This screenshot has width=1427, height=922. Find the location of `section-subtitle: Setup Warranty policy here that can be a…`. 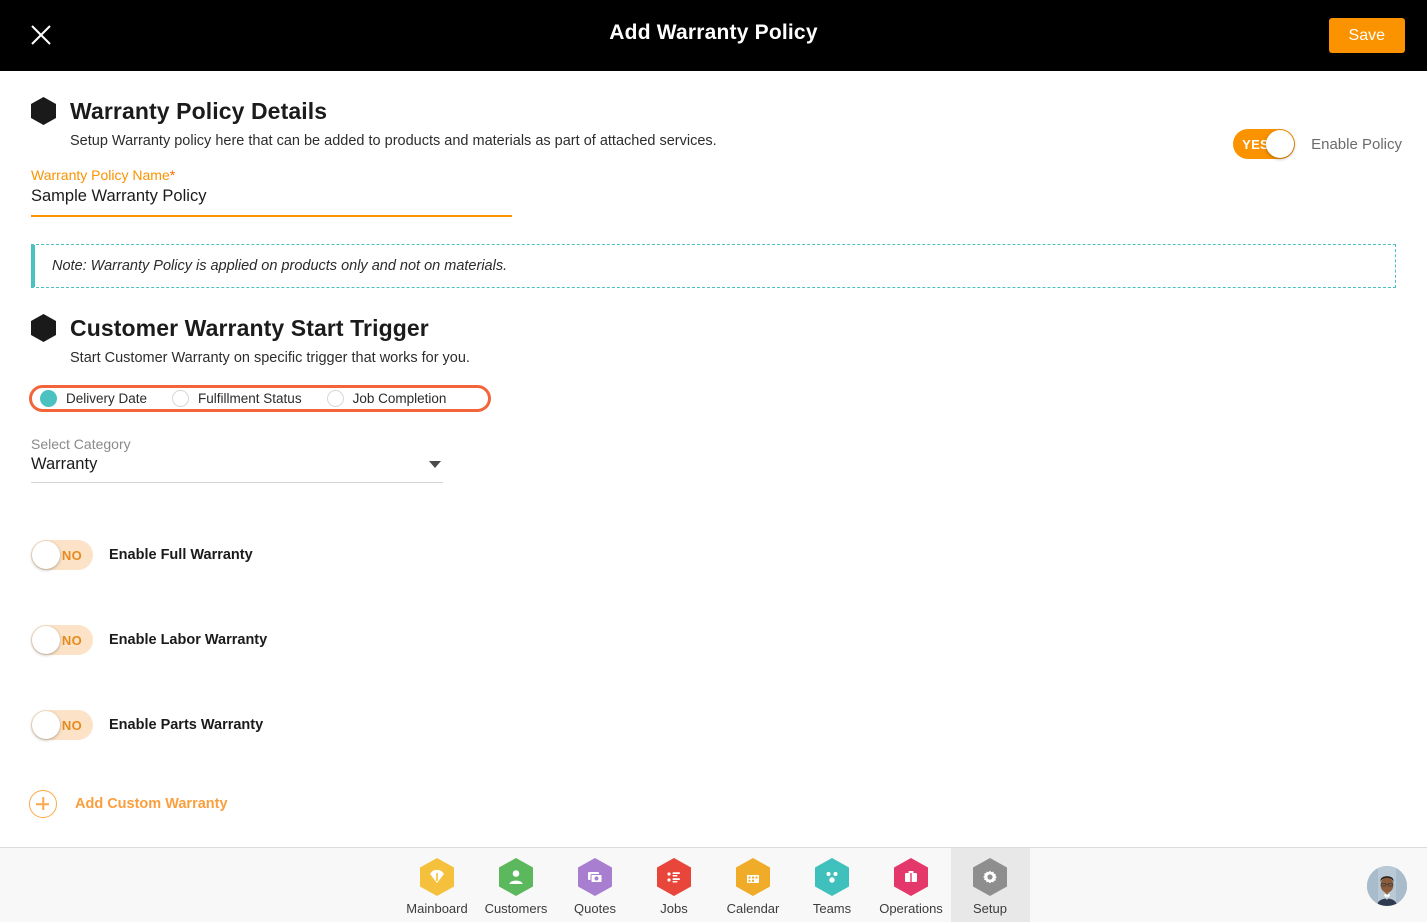

section-subtitle: Setup Warranty policy here that can be a… is located at coordinates (393, 141).